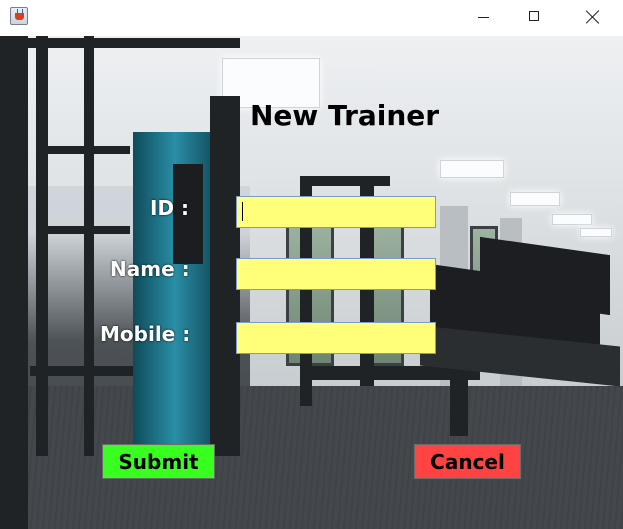 This screenshot has height=529, width=623. I want to click on id-input, so click(336, 212).